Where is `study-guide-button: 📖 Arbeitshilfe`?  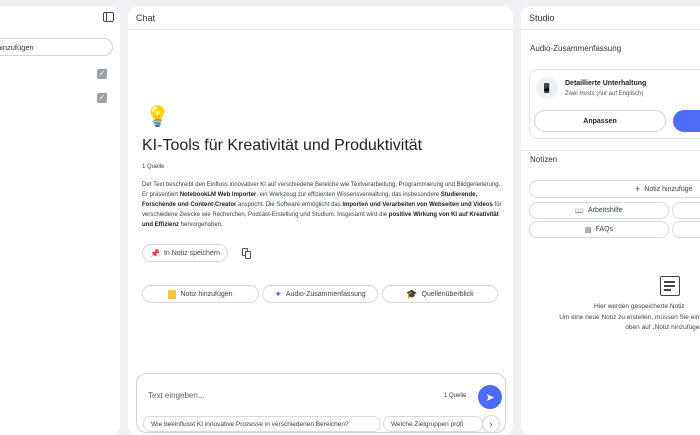
study-guide-button: 📖 Arbeitshilfe is located at coordinates (599, 210).